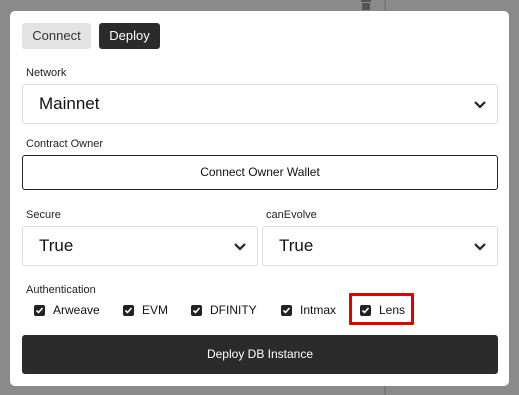  I want to click on trash-icon, so click(367, 5).